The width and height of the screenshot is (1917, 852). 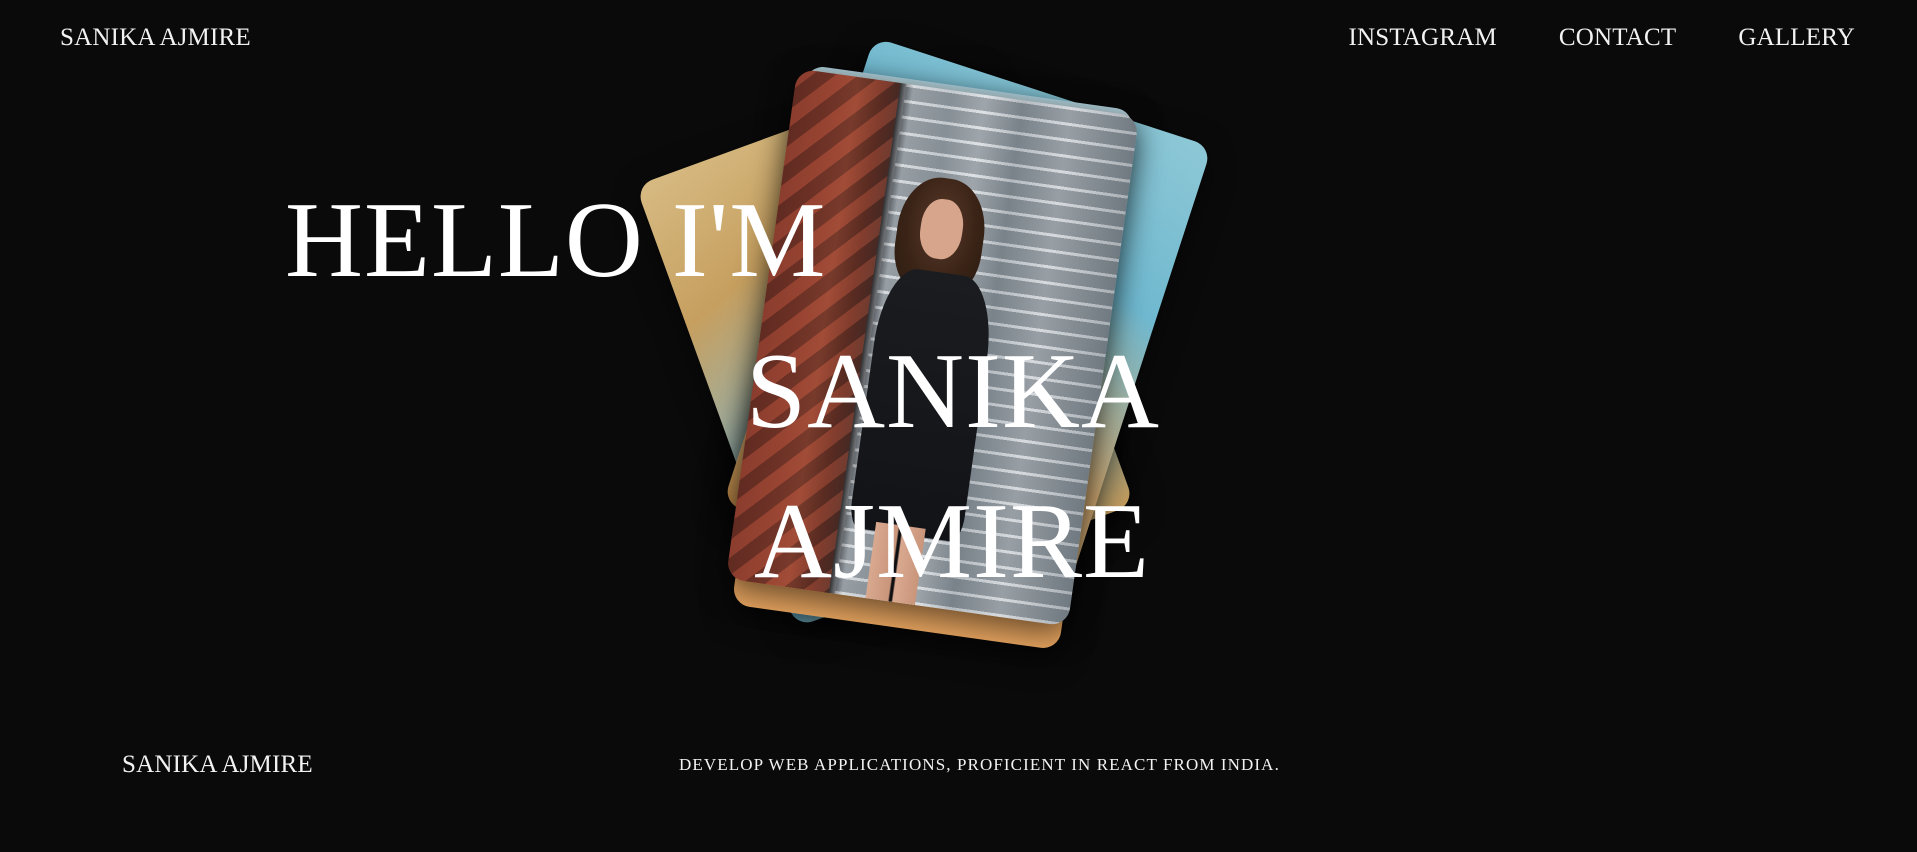 I want to click on hero-greeting: HELLO I'M, so click(x=556, y=240).